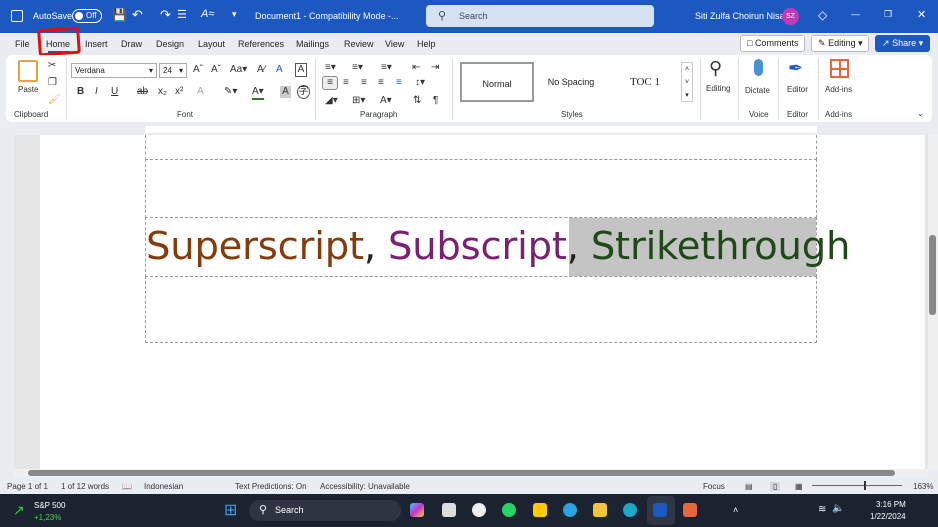 This screenshot has height=527, width=938. Describe the element at coordinates (386, 101) in the screenshot. I see `asian-layout-icon: A▾` at that location.